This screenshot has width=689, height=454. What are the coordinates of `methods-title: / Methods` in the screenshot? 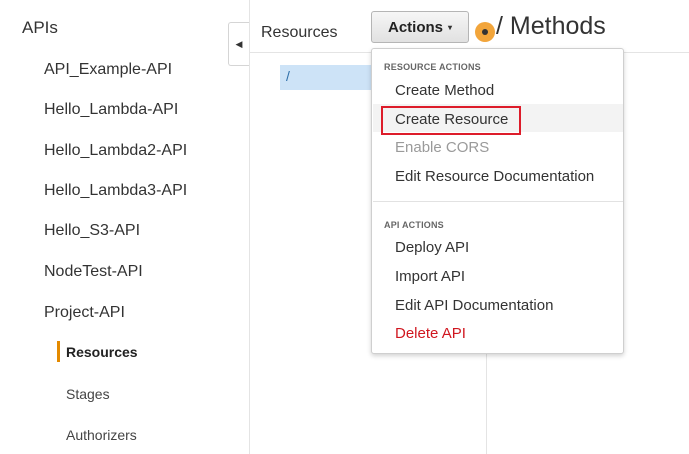 It's located at (551, 26).